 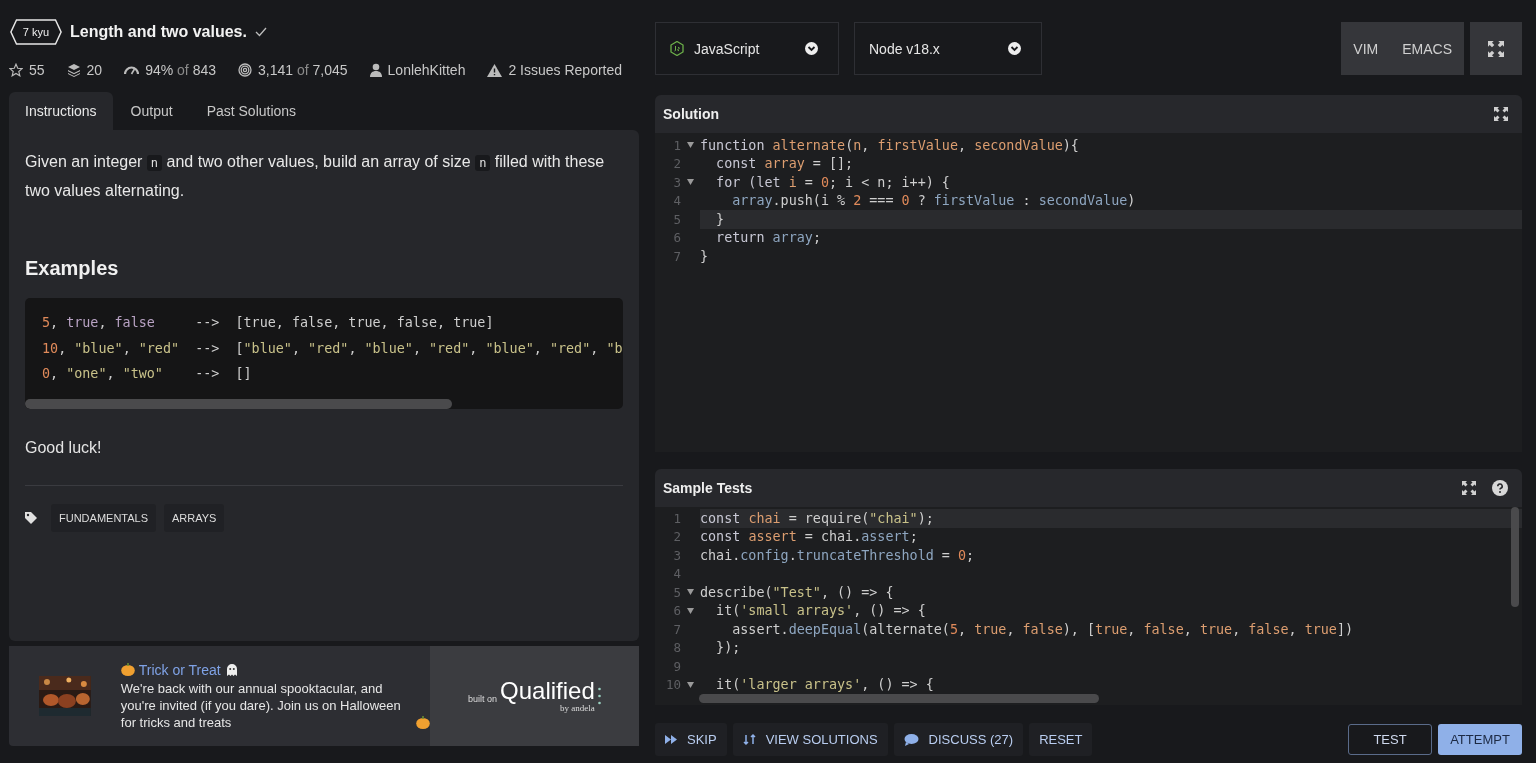 I want to click on target-icon, so click(x=245, y=70).